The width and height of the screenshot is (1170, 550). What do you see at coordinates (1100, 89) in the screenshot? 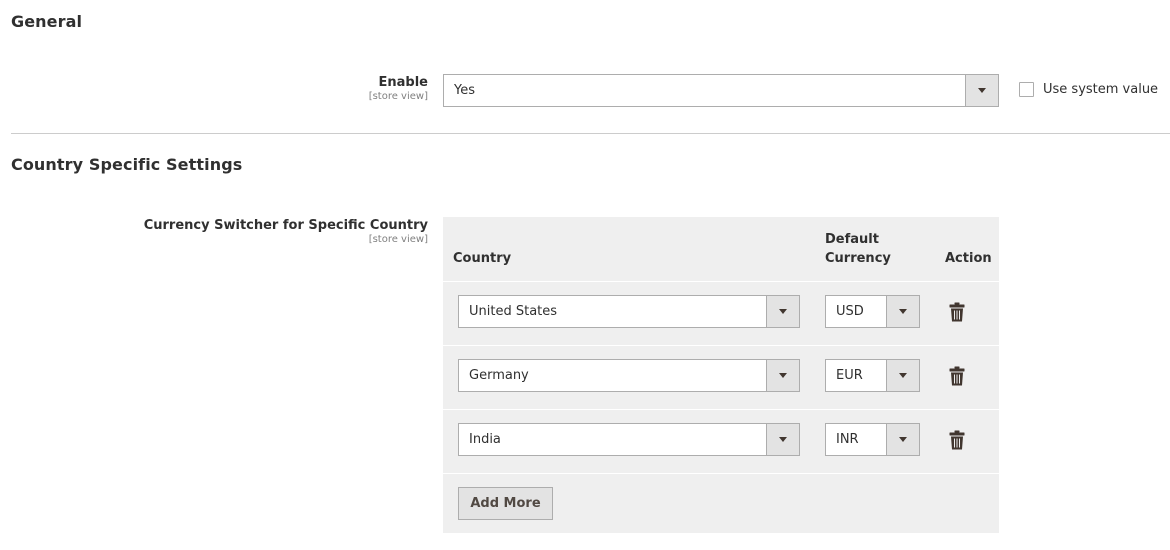
I see `use-system-value-label: Use system value` at bounding box center [1100, 89].